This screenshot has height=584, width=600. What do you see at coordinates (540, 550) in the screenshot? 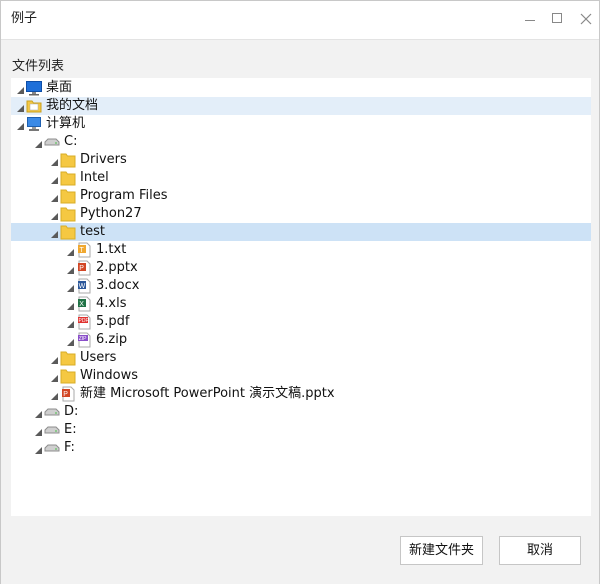
I see `cancel-button: 取消` at bounding box center [540, 550].